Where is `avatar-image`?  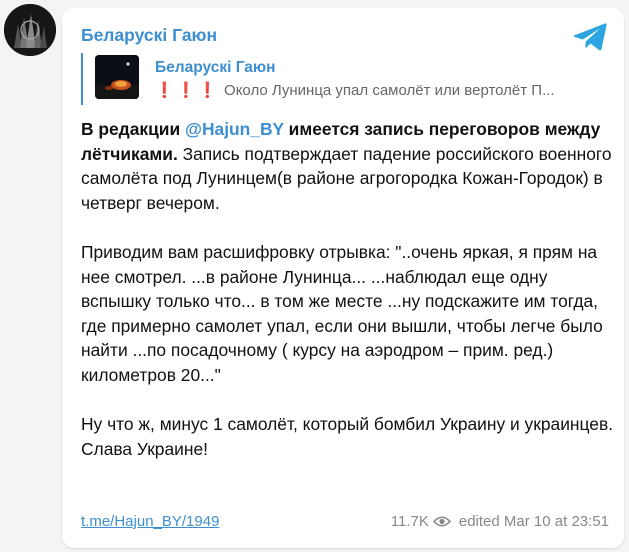 avatar-image is located at coordinates (30, 30).